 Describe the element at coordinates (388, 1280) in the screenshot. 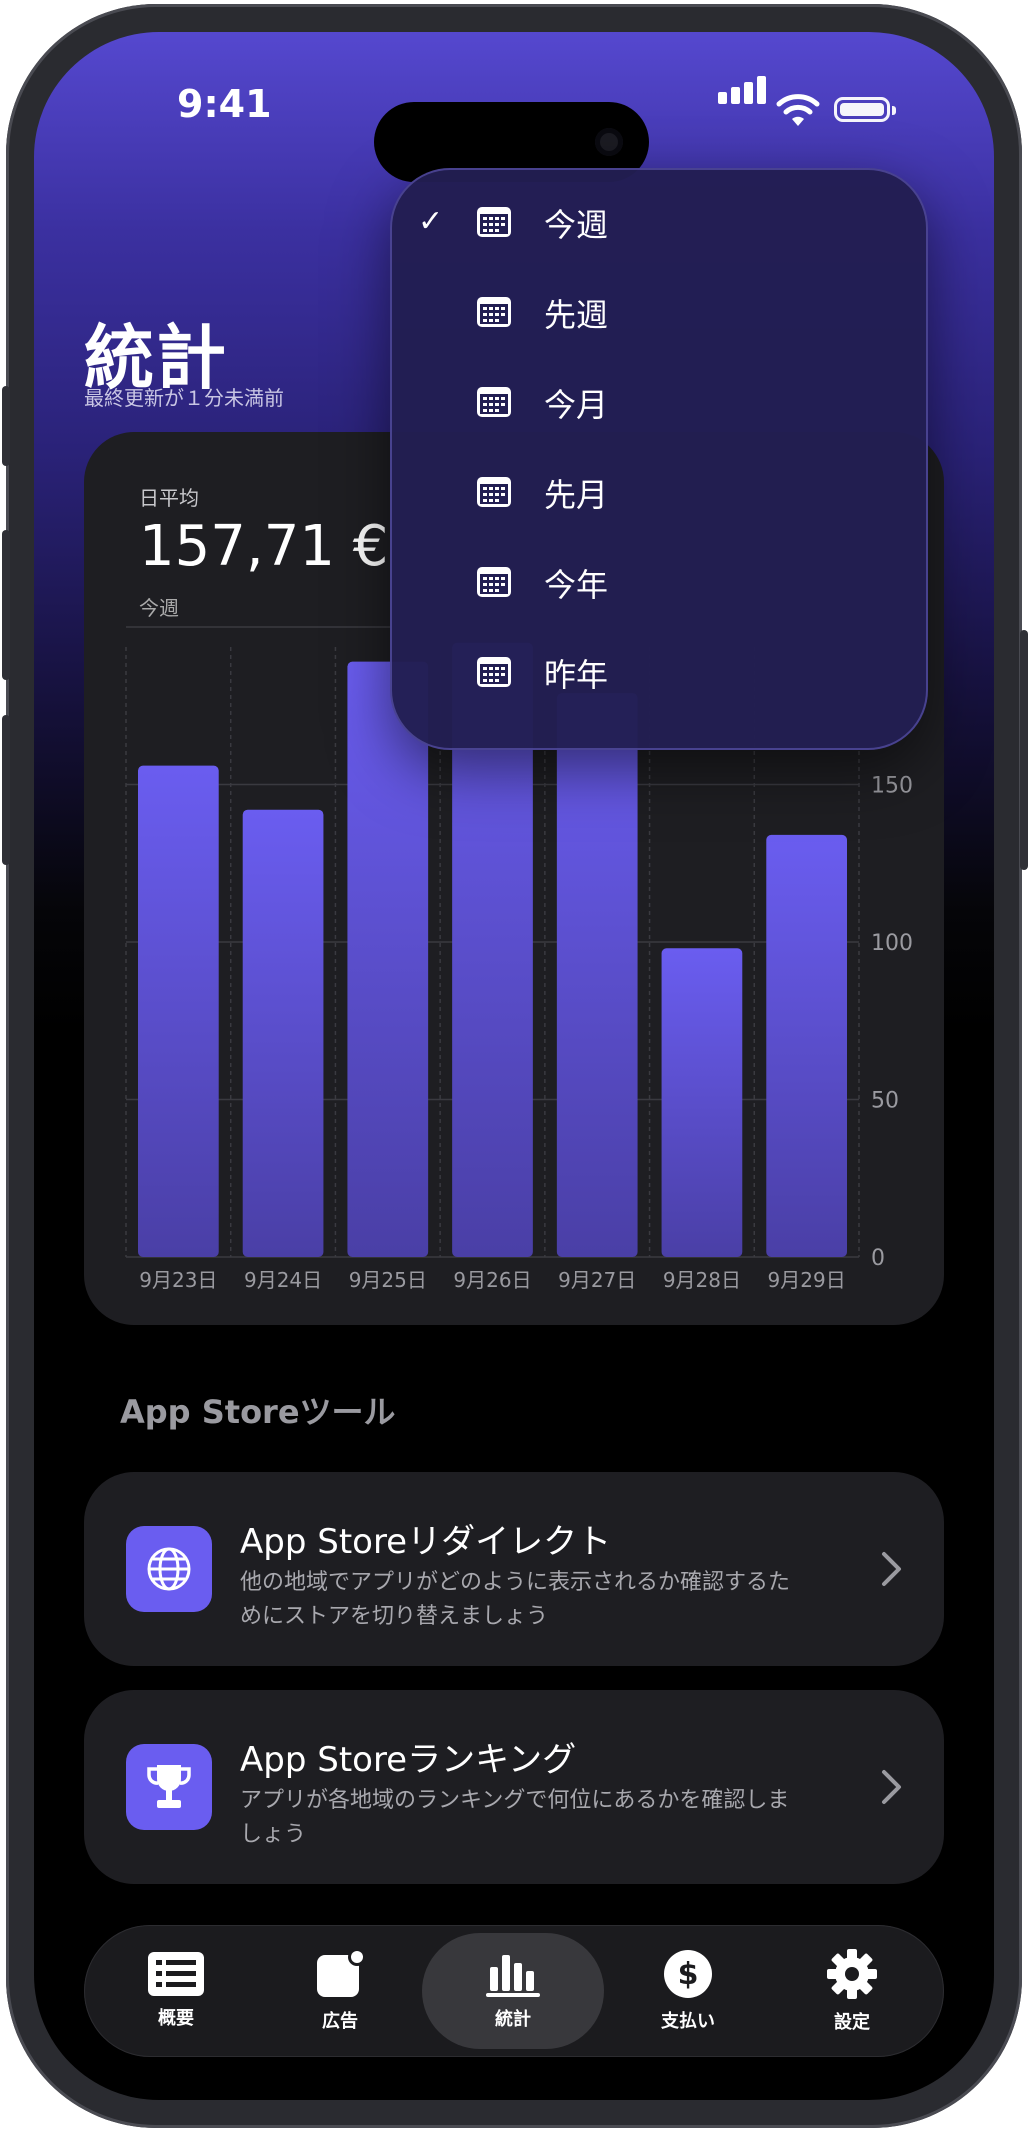

I see `x-tick-label: 9月25日` at that location.